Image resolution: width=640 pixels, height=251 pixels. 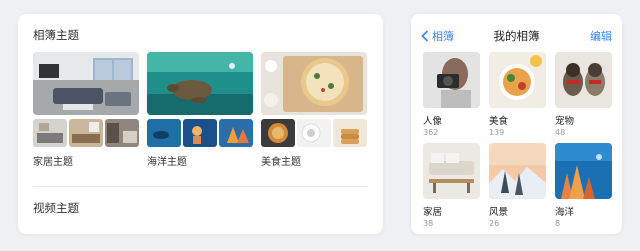 I want to click on album-ocean: 海洋 8, so click(x=583, y=185).